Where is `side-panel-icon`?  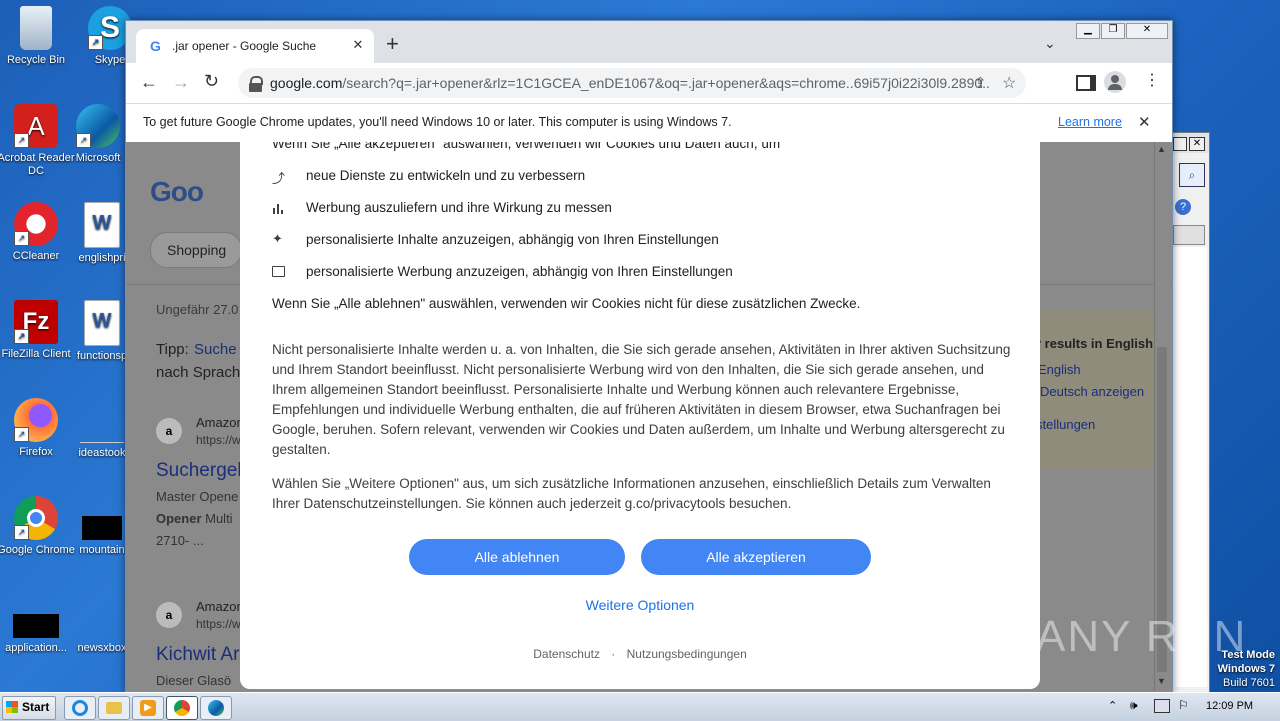
side-panel-icon is located at coordinates (1086, 83).